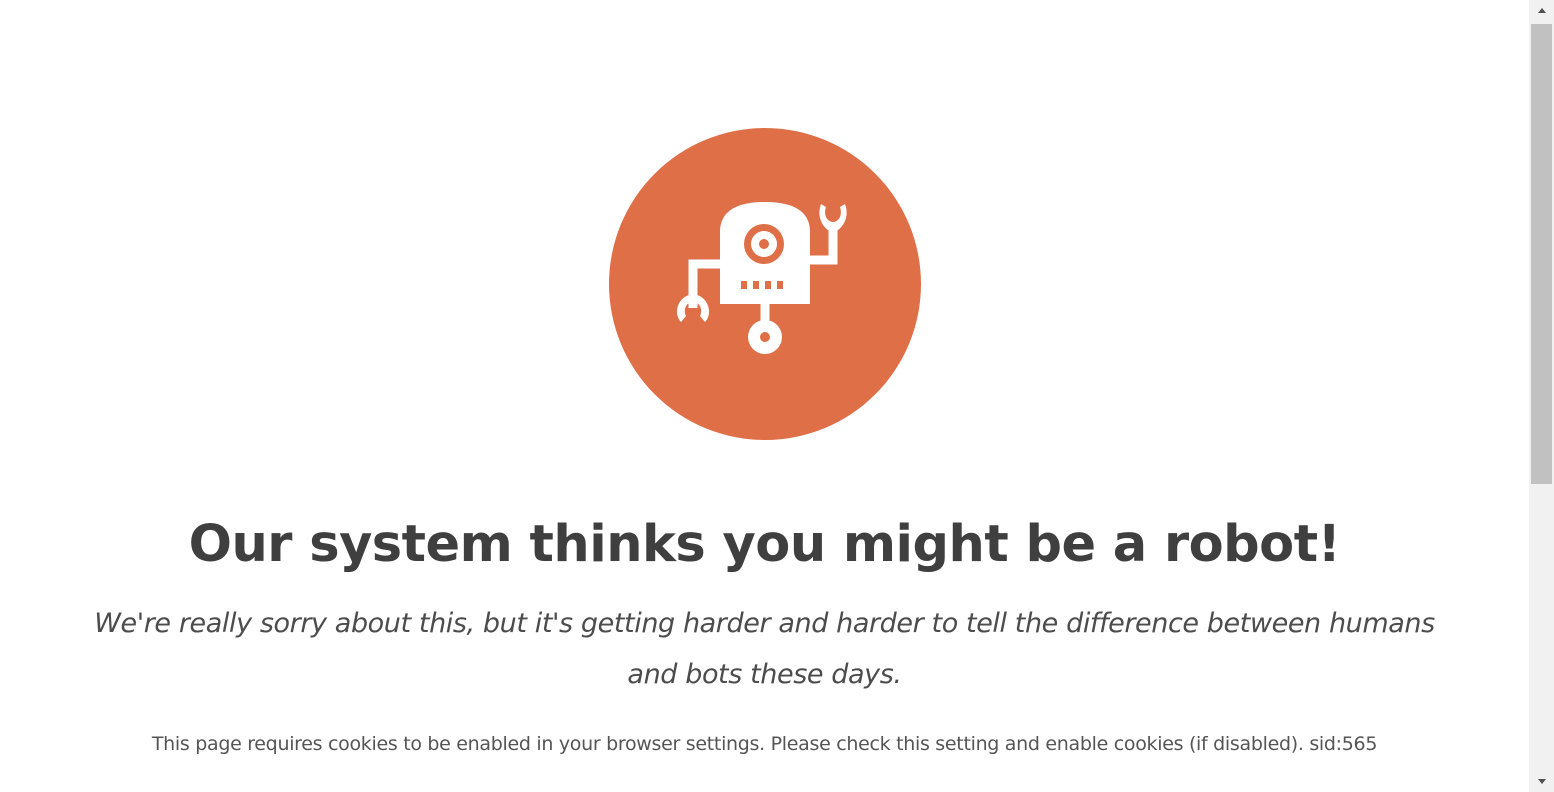 The image size is (1554, 792). I want to click on triangle-down-icon, so click(1541, 781).